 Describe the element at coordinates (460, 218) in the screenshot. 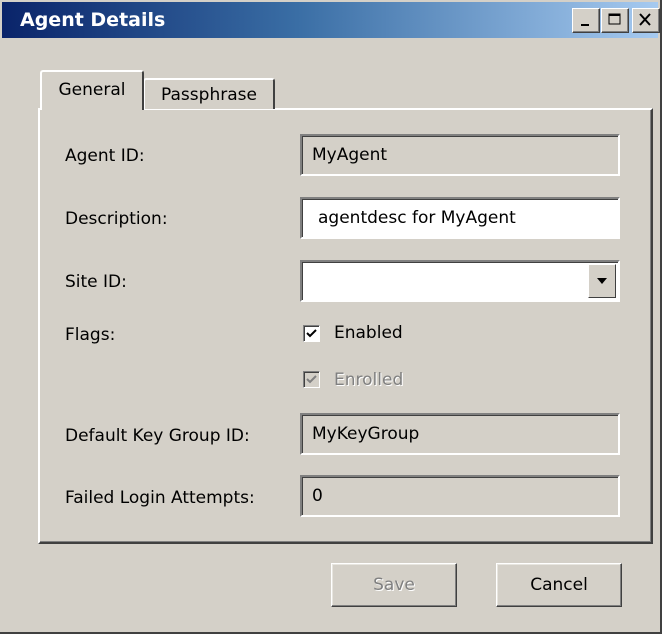

I see `description-input: agentdesc for MyAgent` at that location.